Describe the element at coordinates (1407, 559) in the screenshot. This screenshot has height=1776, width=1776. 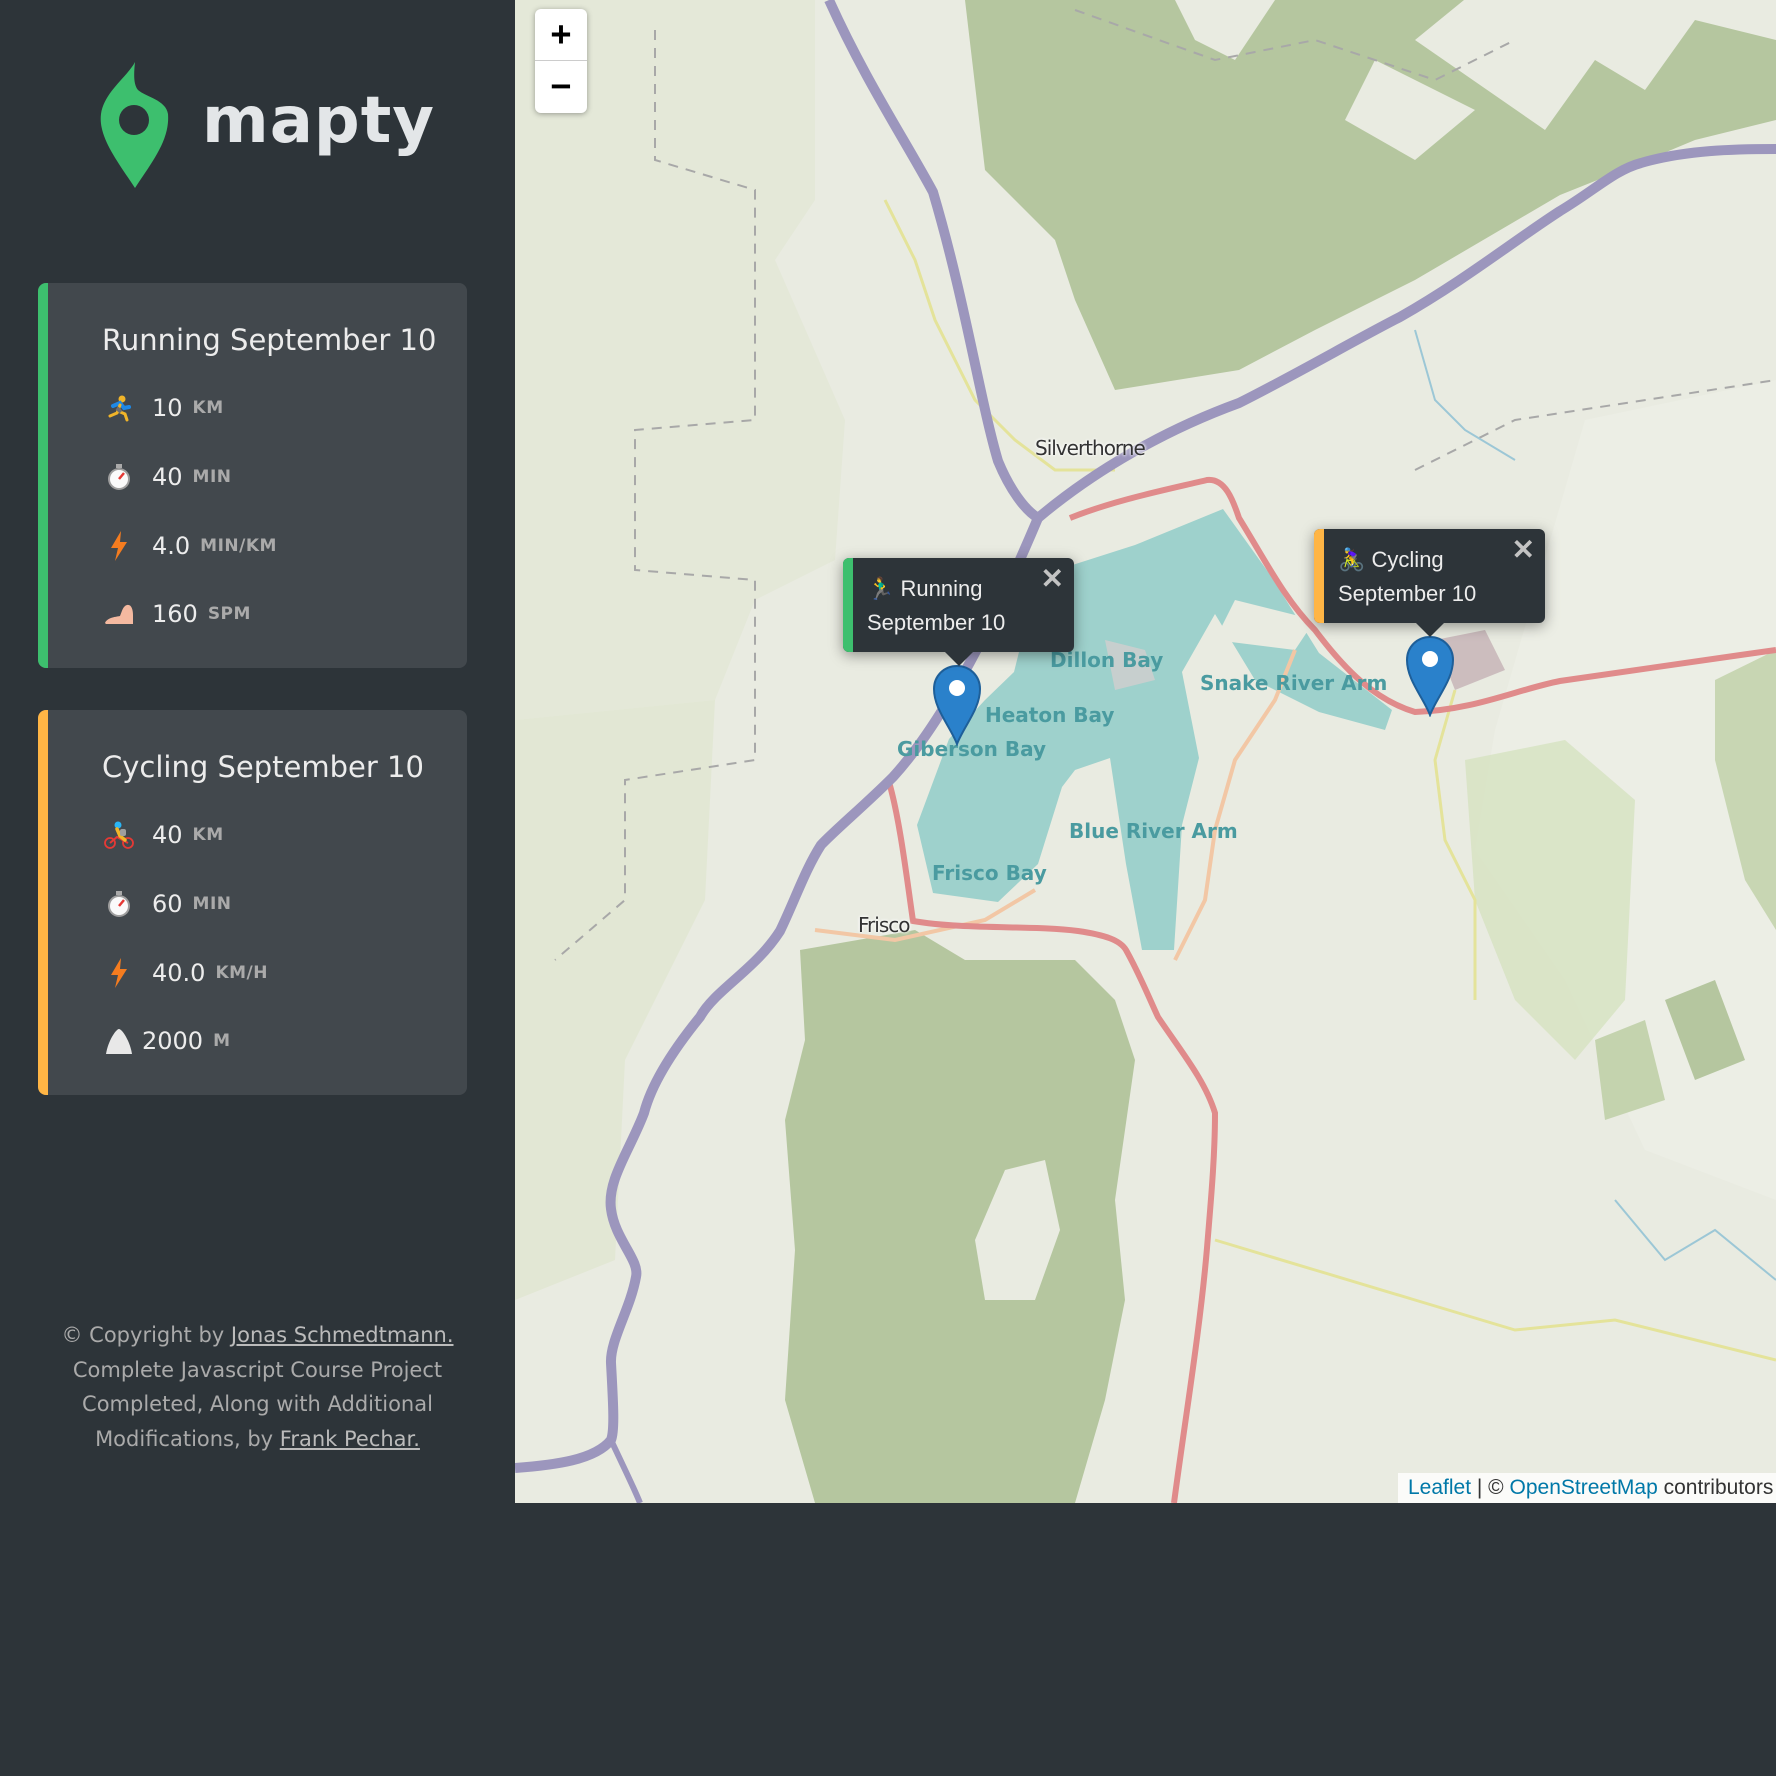
I see `popup-line1: Cycling` at that location.